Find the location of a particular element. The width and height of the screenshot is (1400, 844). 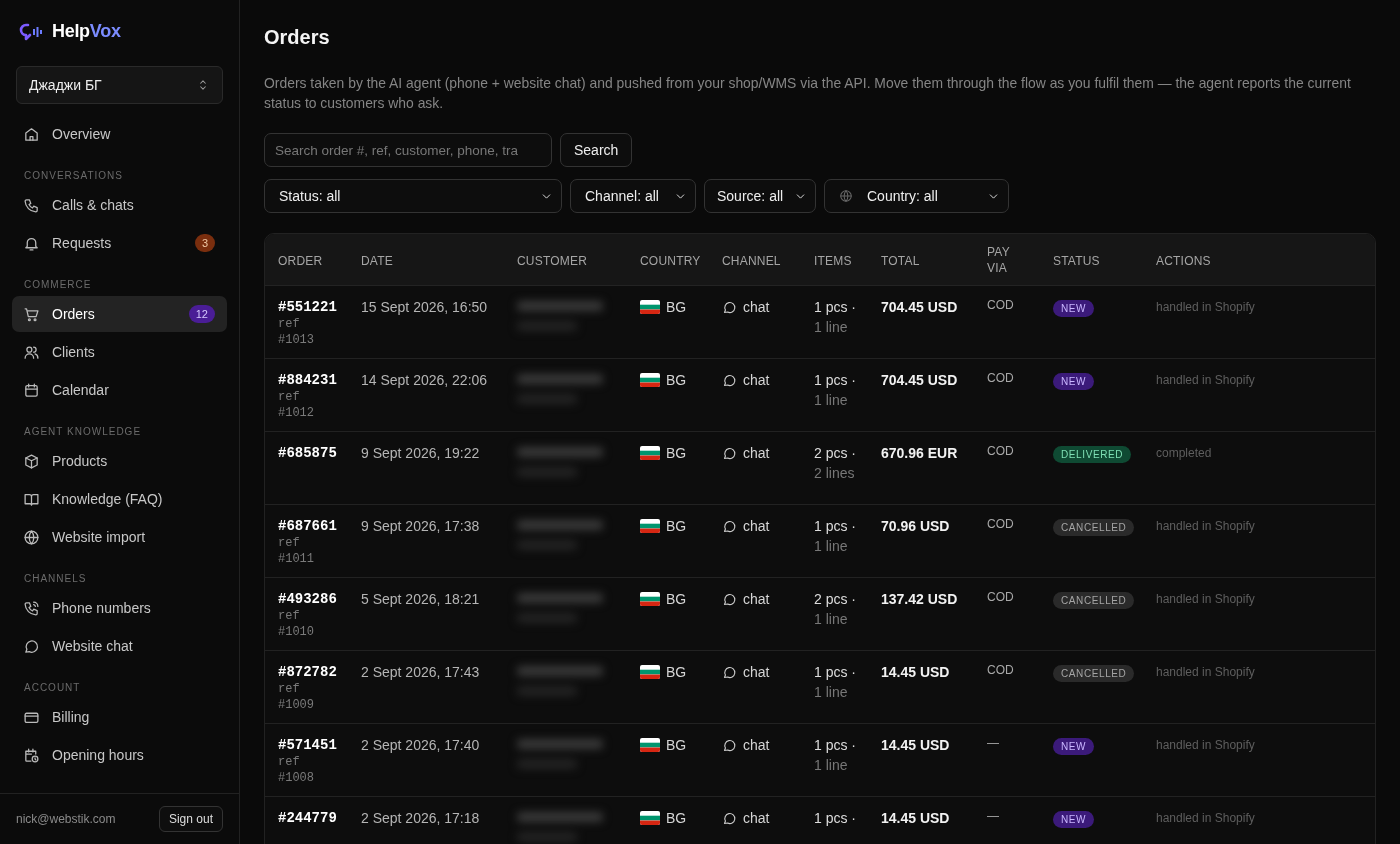

order-total: 70.96 USD is located at coordinates (916, 526).